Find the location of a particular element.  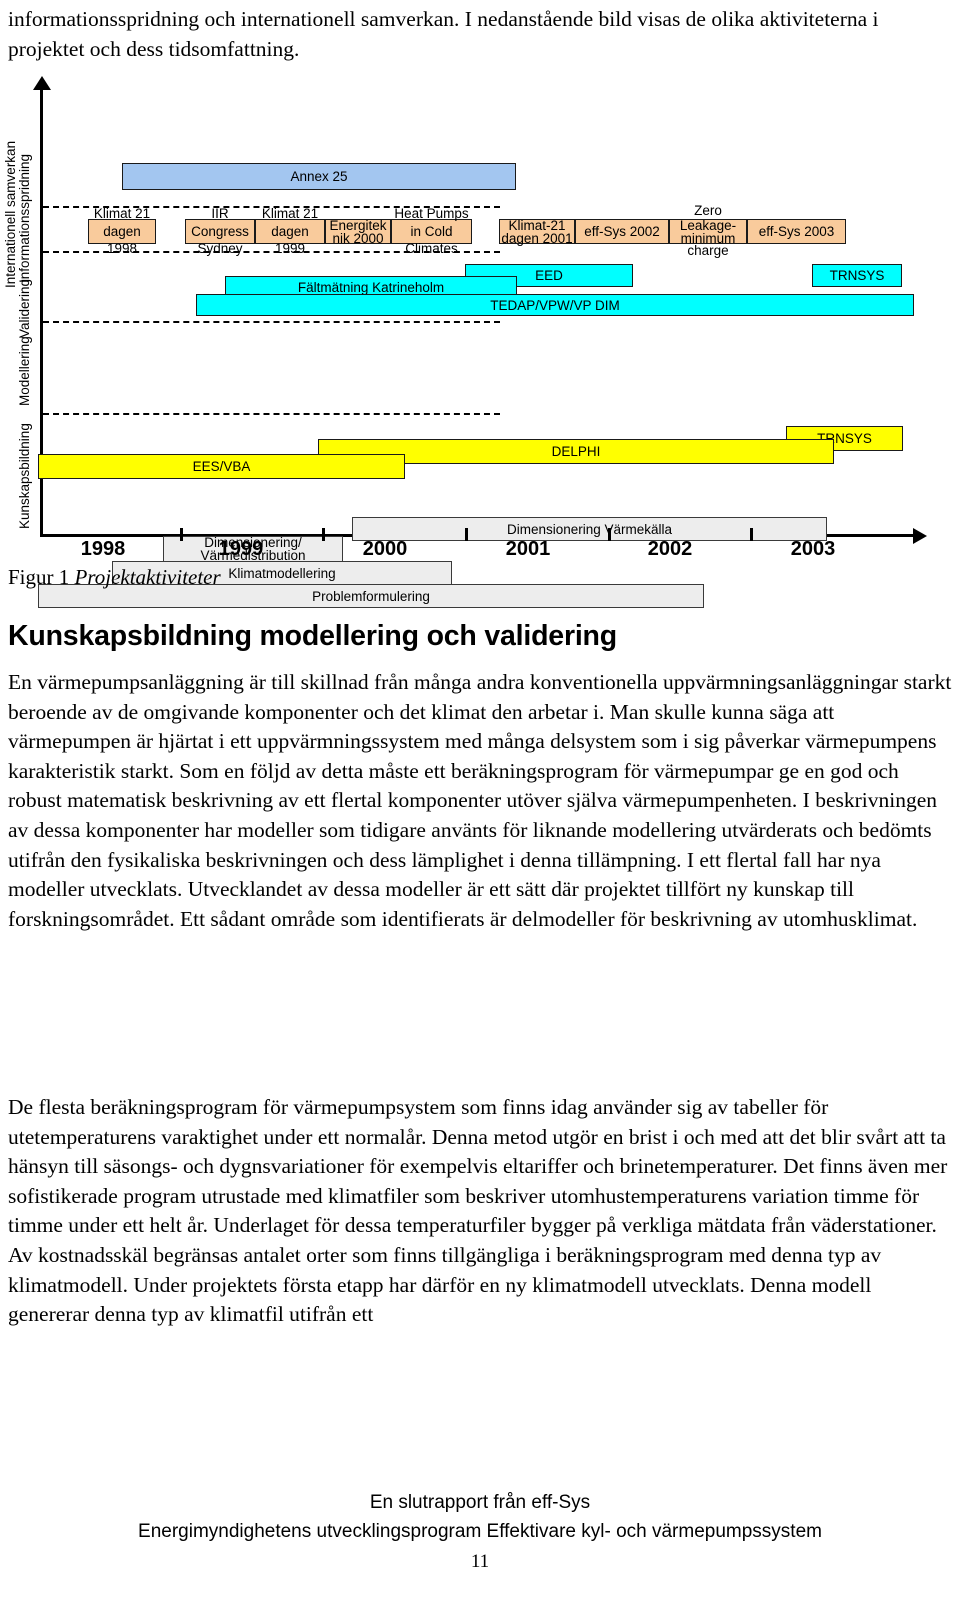

tick-1999-2000 is located at coordinates (323, 534).